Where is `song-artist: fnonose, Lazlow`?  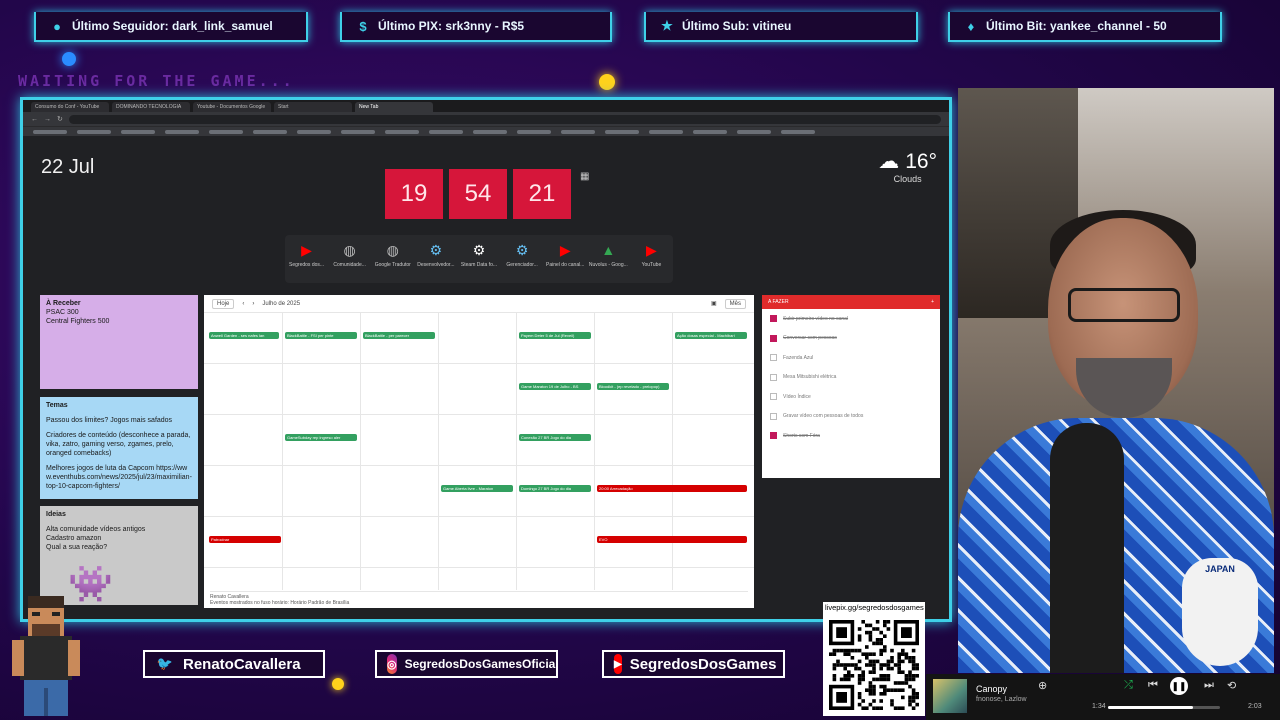
song-artist: fnonose, Lazlow is located at coordinates (1001, 699).